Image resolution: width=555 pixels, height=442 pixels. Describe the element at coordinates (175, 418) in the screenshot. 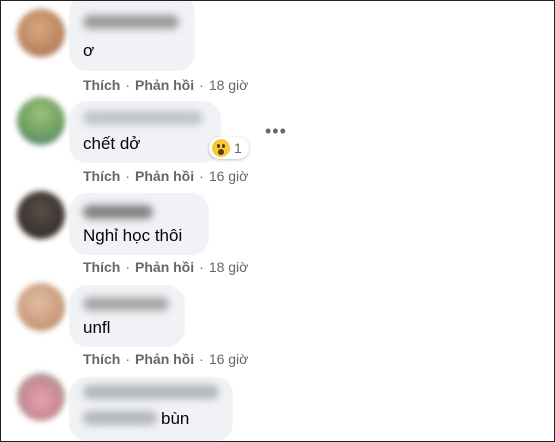

I see `comment-text: bùn` at that location.